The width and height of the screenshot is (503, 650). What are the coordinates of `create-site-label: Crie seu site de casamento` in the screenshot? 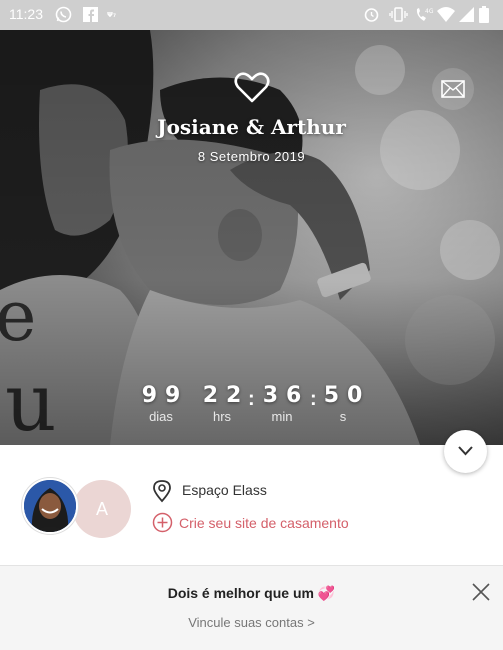 It's located at (264, 523).